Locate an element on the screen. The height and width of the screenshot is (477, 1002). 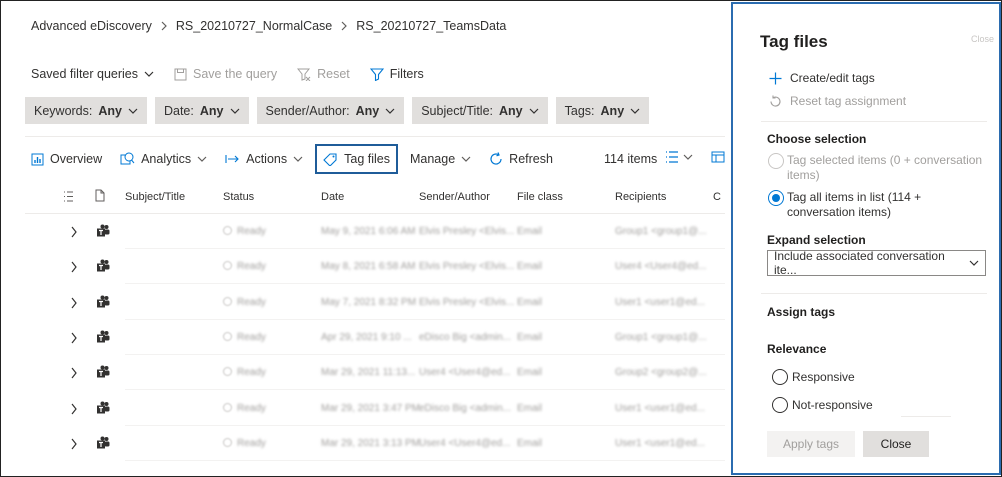
file-type-header-icon is located at coordinates (100, 195).